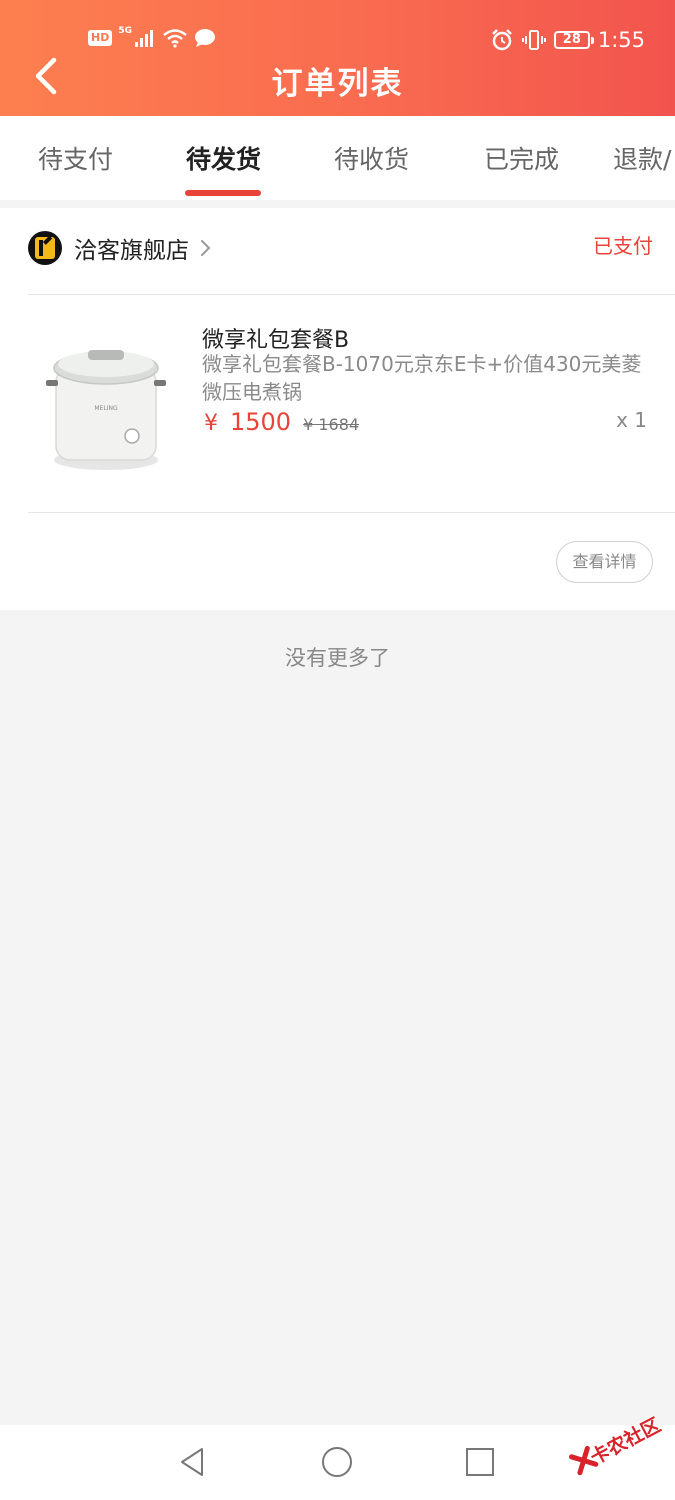 The width and height of the screenshot is (675, 1500). Describe the element at coordinates (106, 408) in the screenshot. I see `svg-text: MELING` at that location.